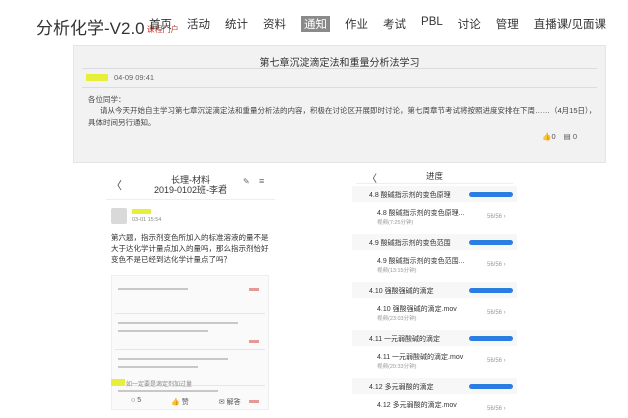 This screenshot has height=418, width=628. I want to click on chapter-label: 4.9 酸碱指示剂的变色范围, so click(410, 243).